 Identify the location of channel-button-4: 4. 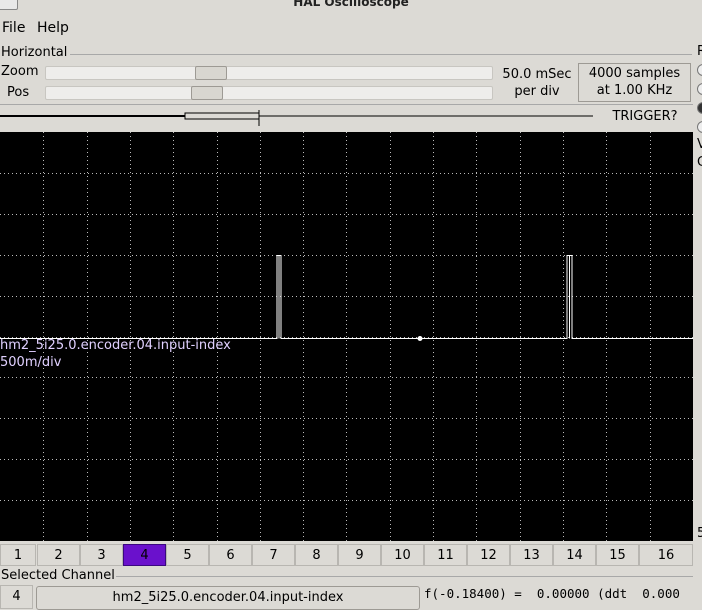
(144, 555).